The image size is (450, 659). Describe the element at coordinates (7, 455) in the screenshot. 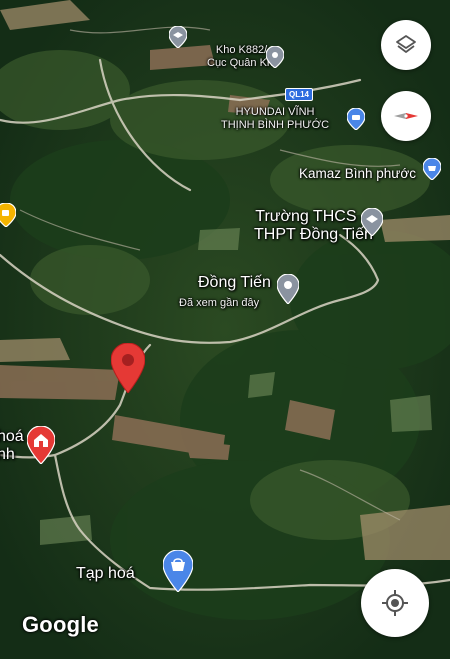

I see `place-label-line: nh` at that location.